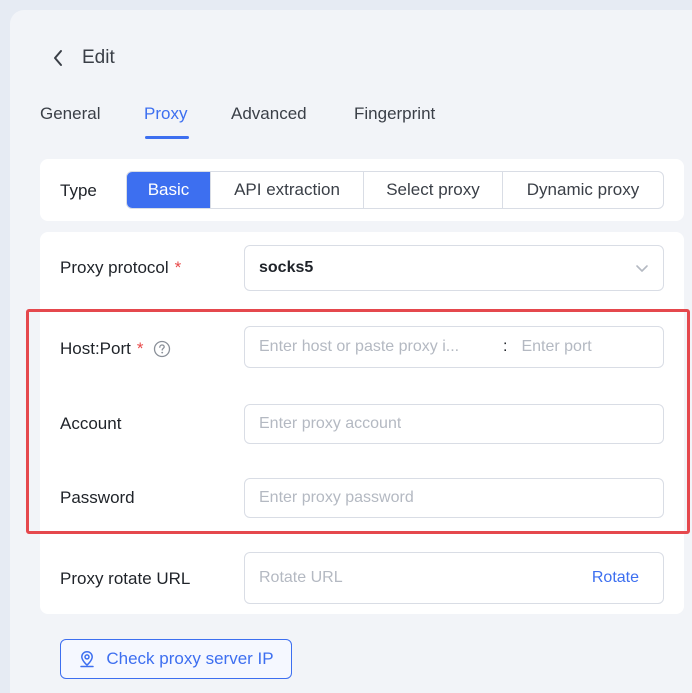 The image size is (692, 693). I want to click on proxy-protocol-label: Proxy protocol *, so click(120, 268).